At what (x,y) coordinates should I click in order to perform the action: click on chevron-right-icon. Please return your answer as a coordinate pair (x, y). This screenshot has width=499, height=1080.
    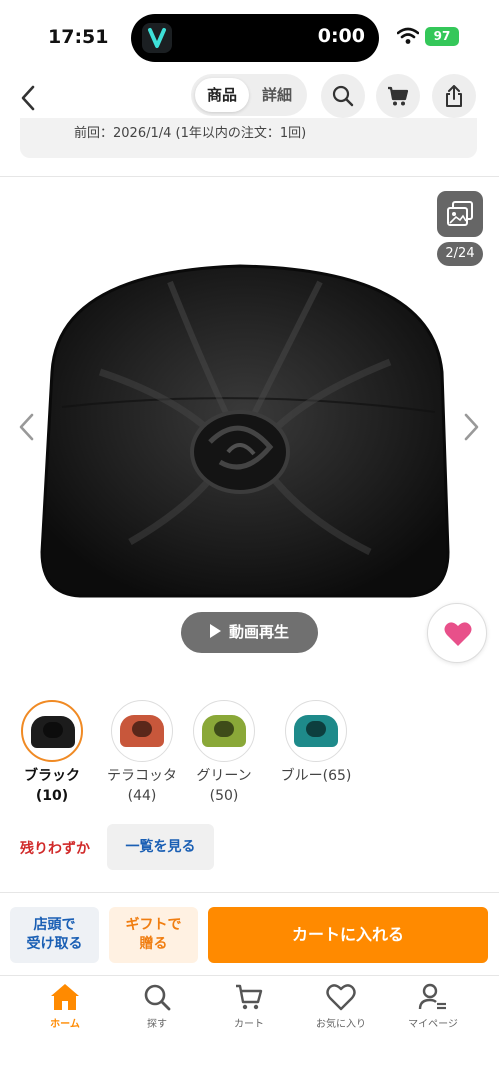
    Looking at the image, I should click on (471, 427).